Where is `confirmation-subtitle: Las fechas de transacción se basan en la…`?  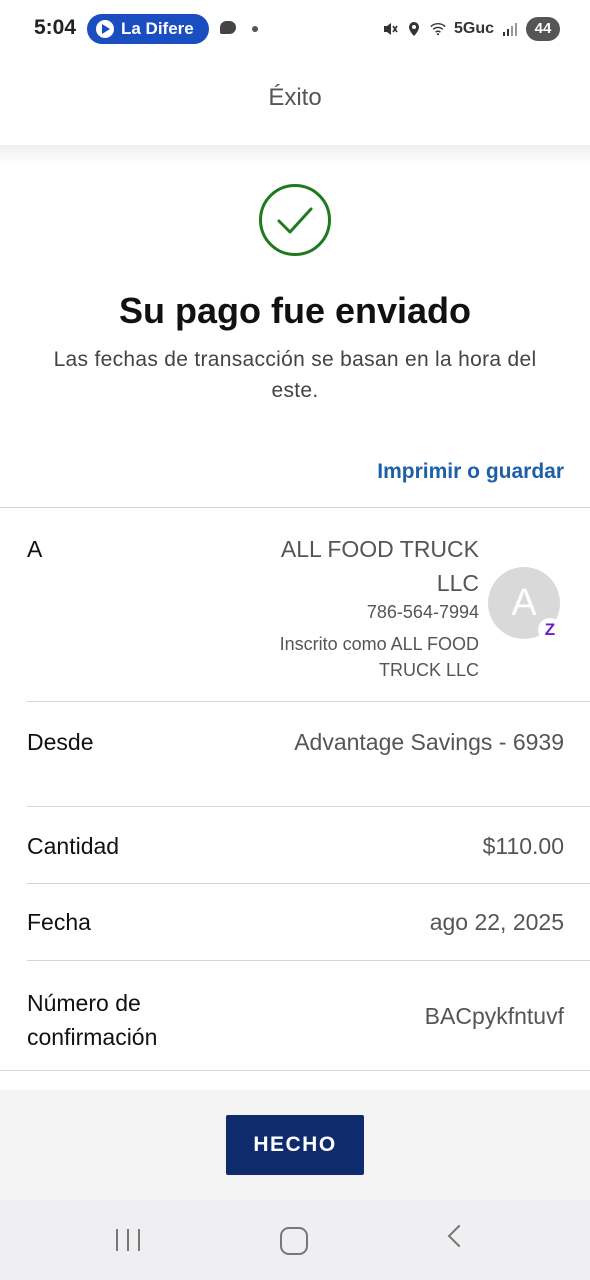 confirmation-subtitle: Las fechas de transacción se basan en la… is located at coordinates (295, 375).